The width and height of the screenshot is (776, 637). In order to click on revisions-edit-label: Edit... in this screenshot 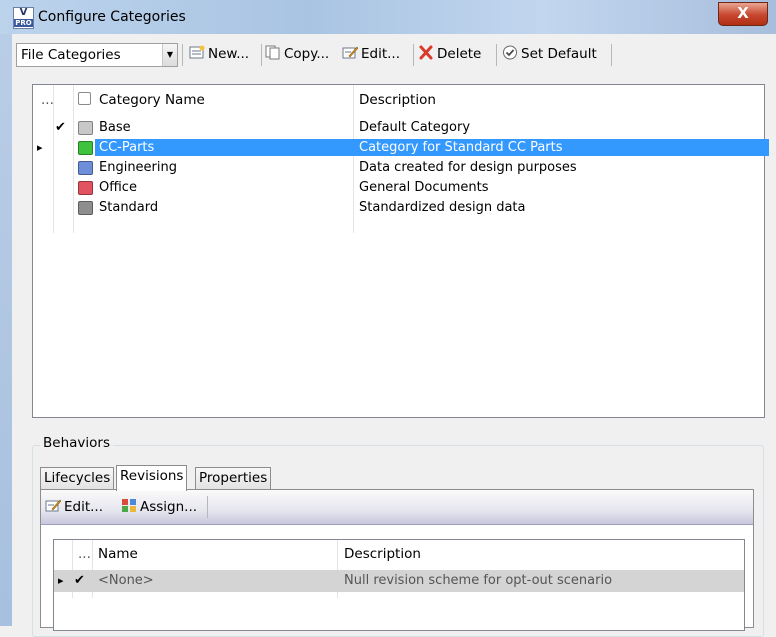, I will do `click(84, 507)`.